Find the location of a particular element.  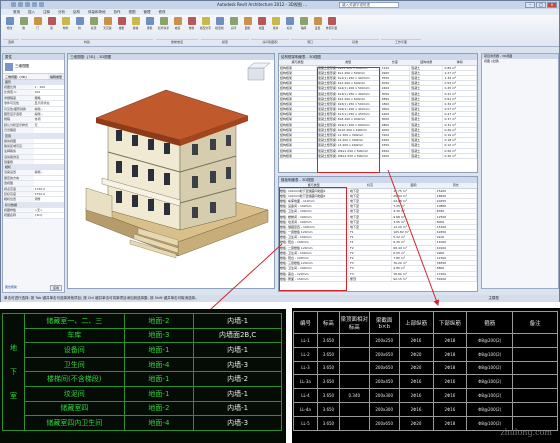

redo-icon is located at coordinates (41, 4).